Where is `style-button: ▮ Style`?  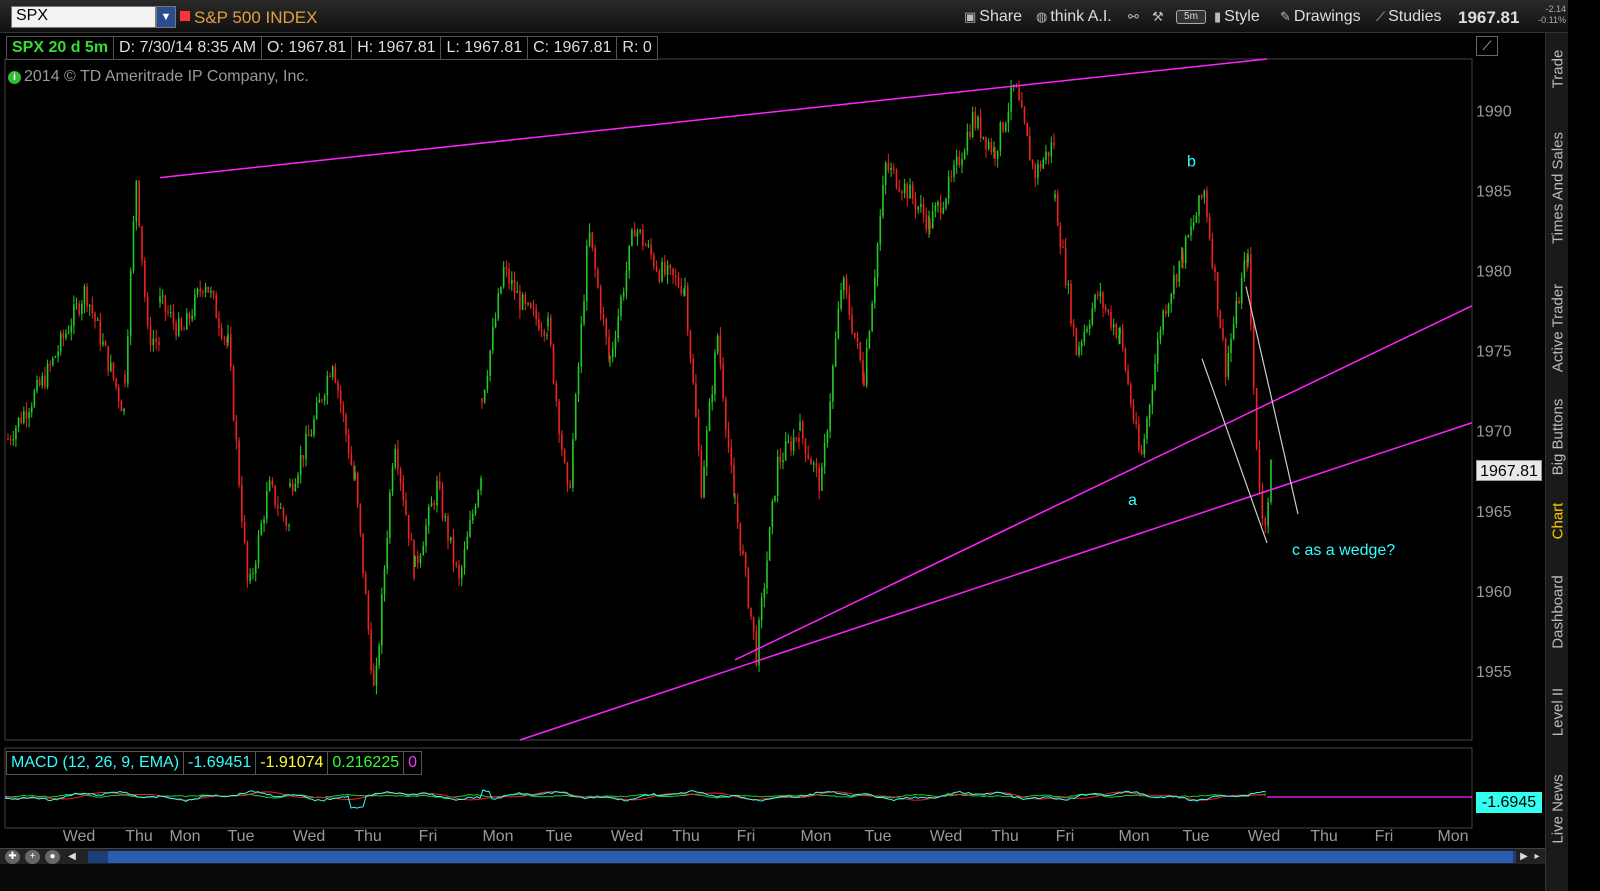
style-button: ▮ Style is located at coordinates (1237, 17).